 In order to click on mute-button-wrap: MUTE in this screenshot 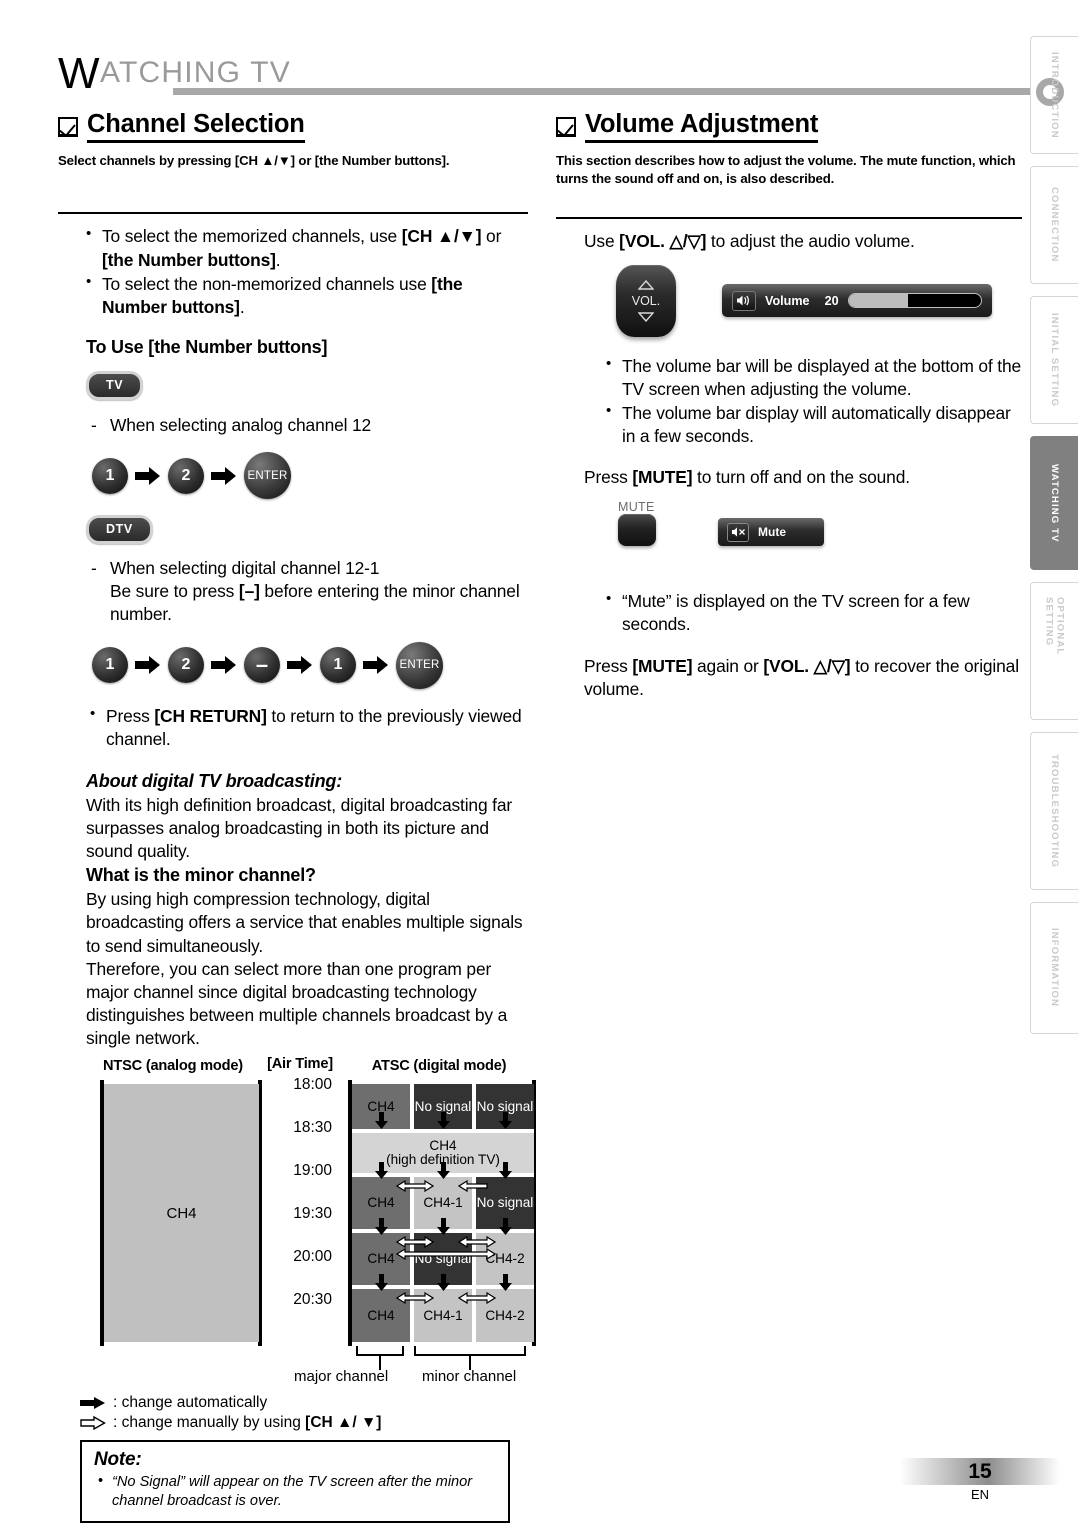, I will do `click(637, 523)`.